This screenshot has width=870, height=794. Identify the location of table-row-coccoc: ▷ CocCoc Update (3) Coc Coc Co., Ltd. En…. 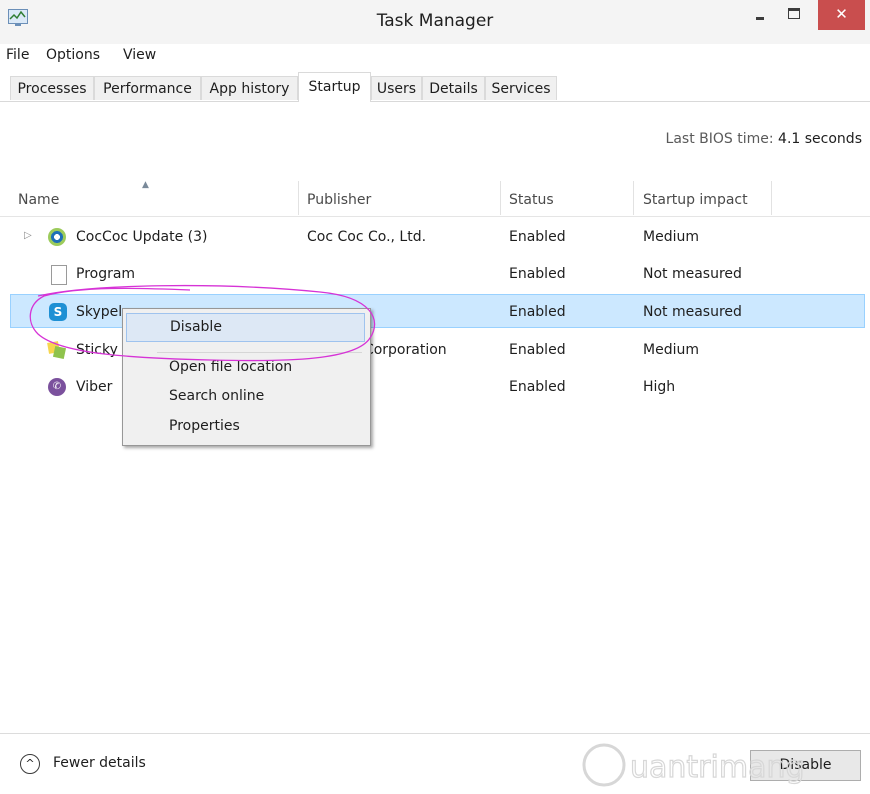
(437, 237).